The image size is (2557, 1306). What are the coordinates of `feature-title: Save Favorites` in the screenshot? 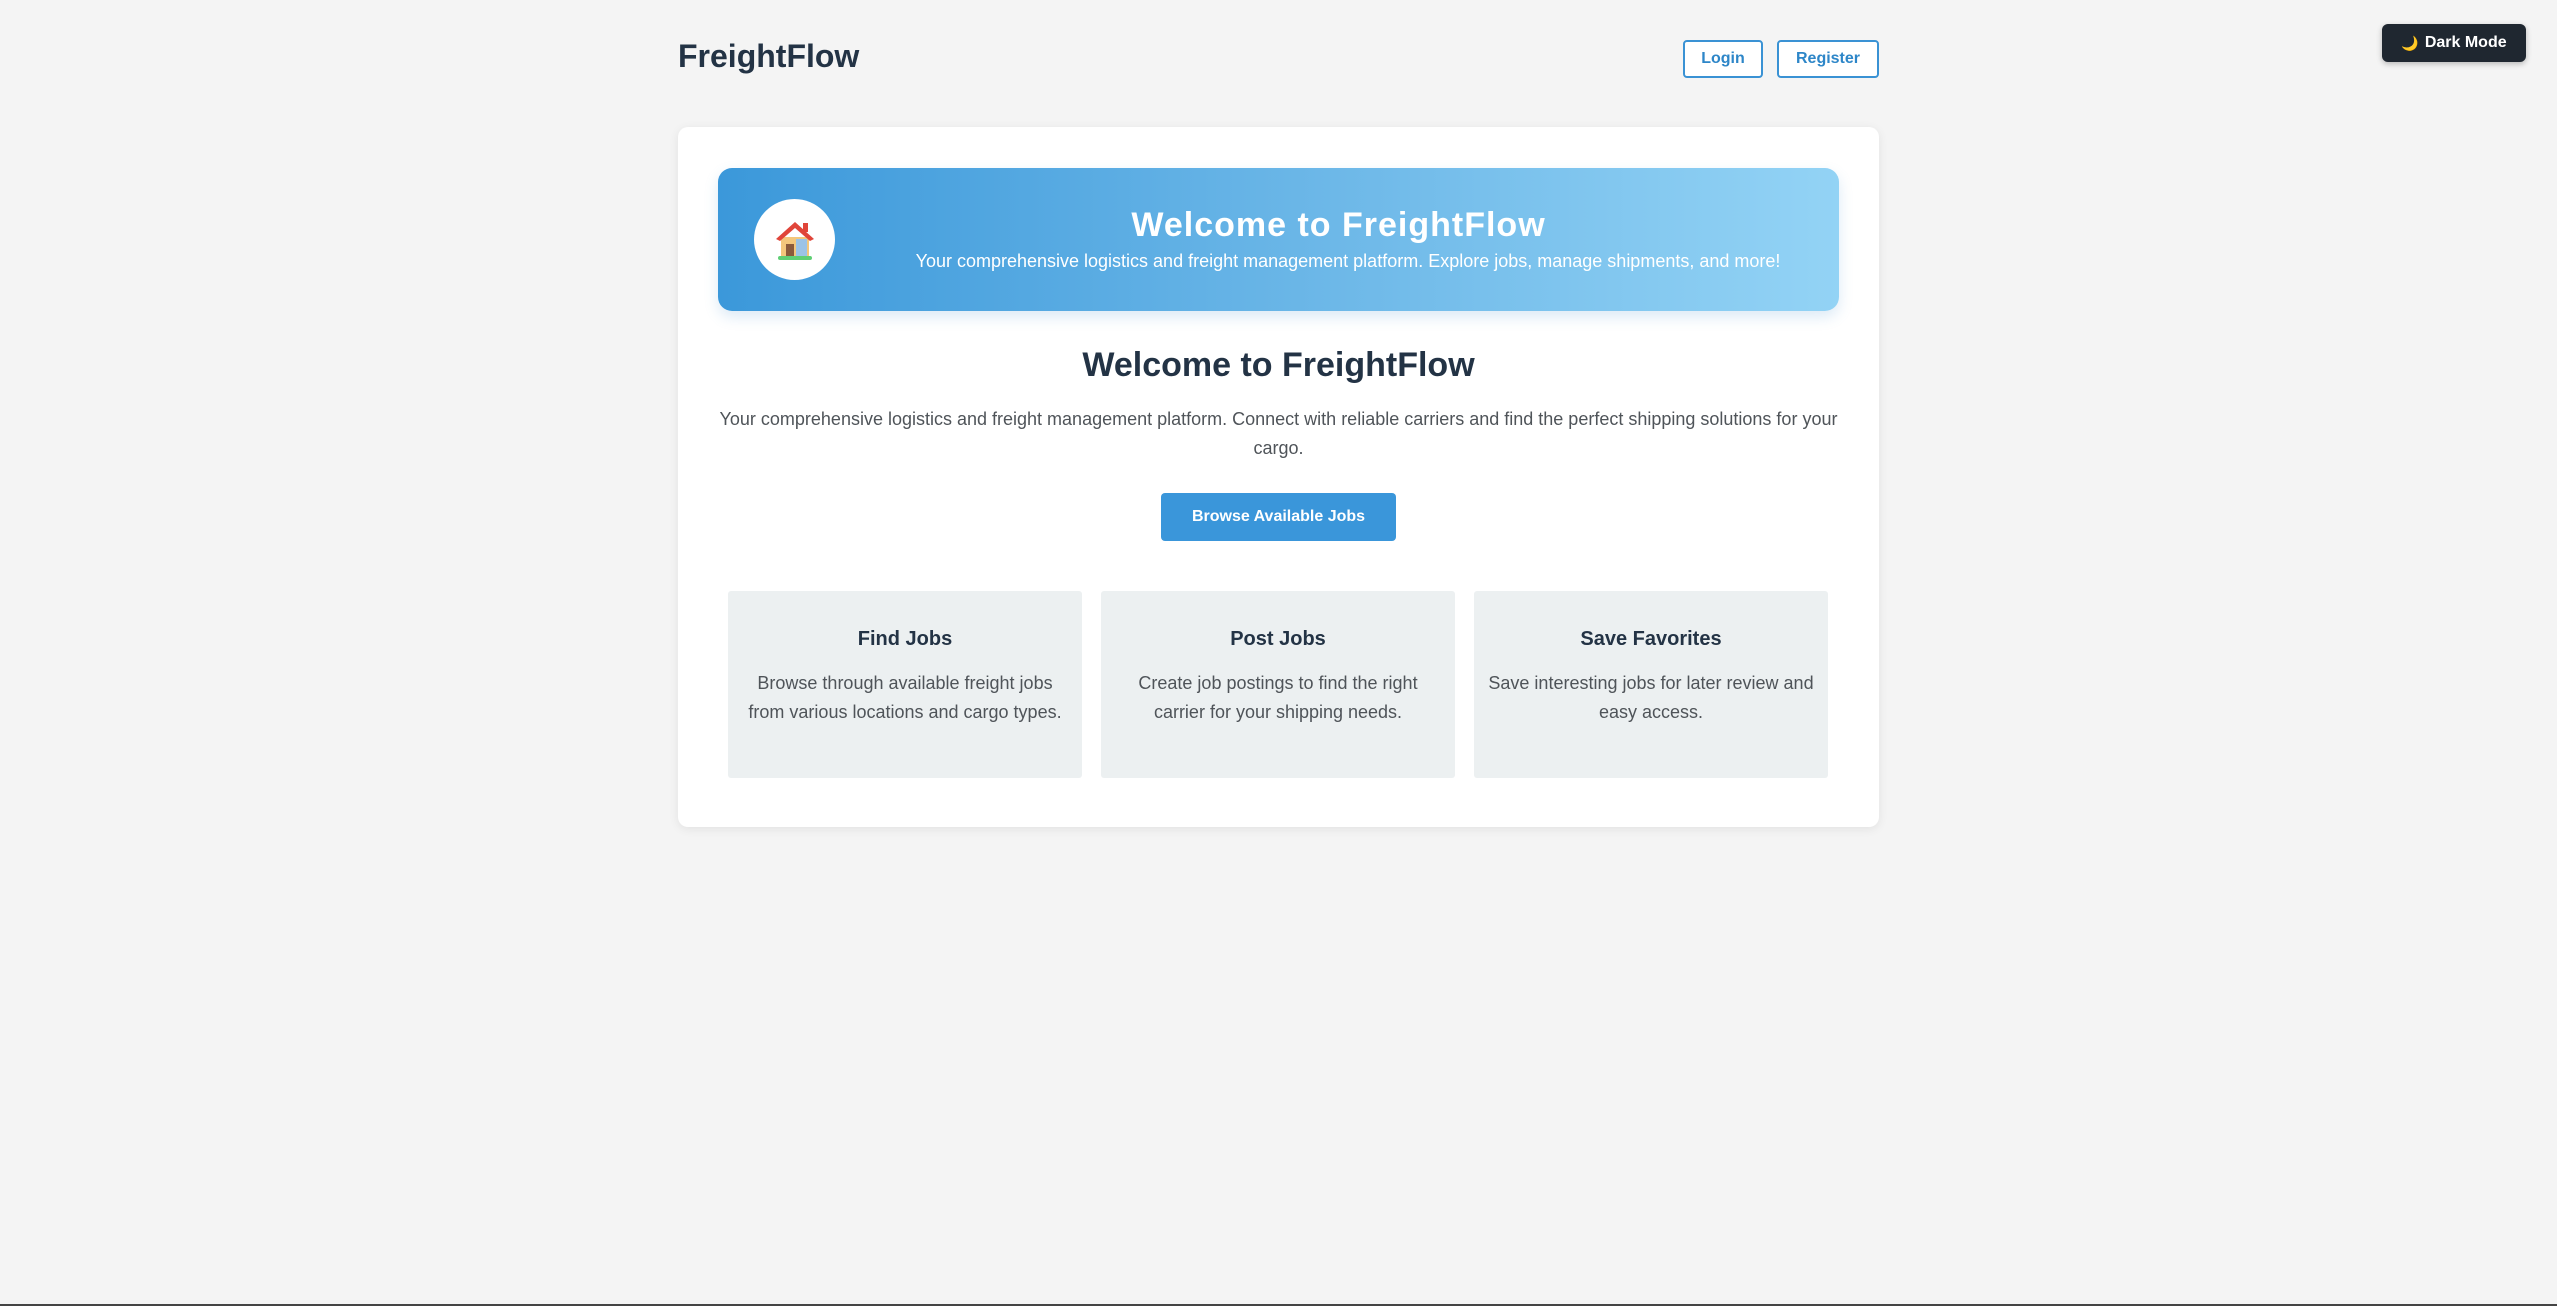 It's located at (1651, 639).